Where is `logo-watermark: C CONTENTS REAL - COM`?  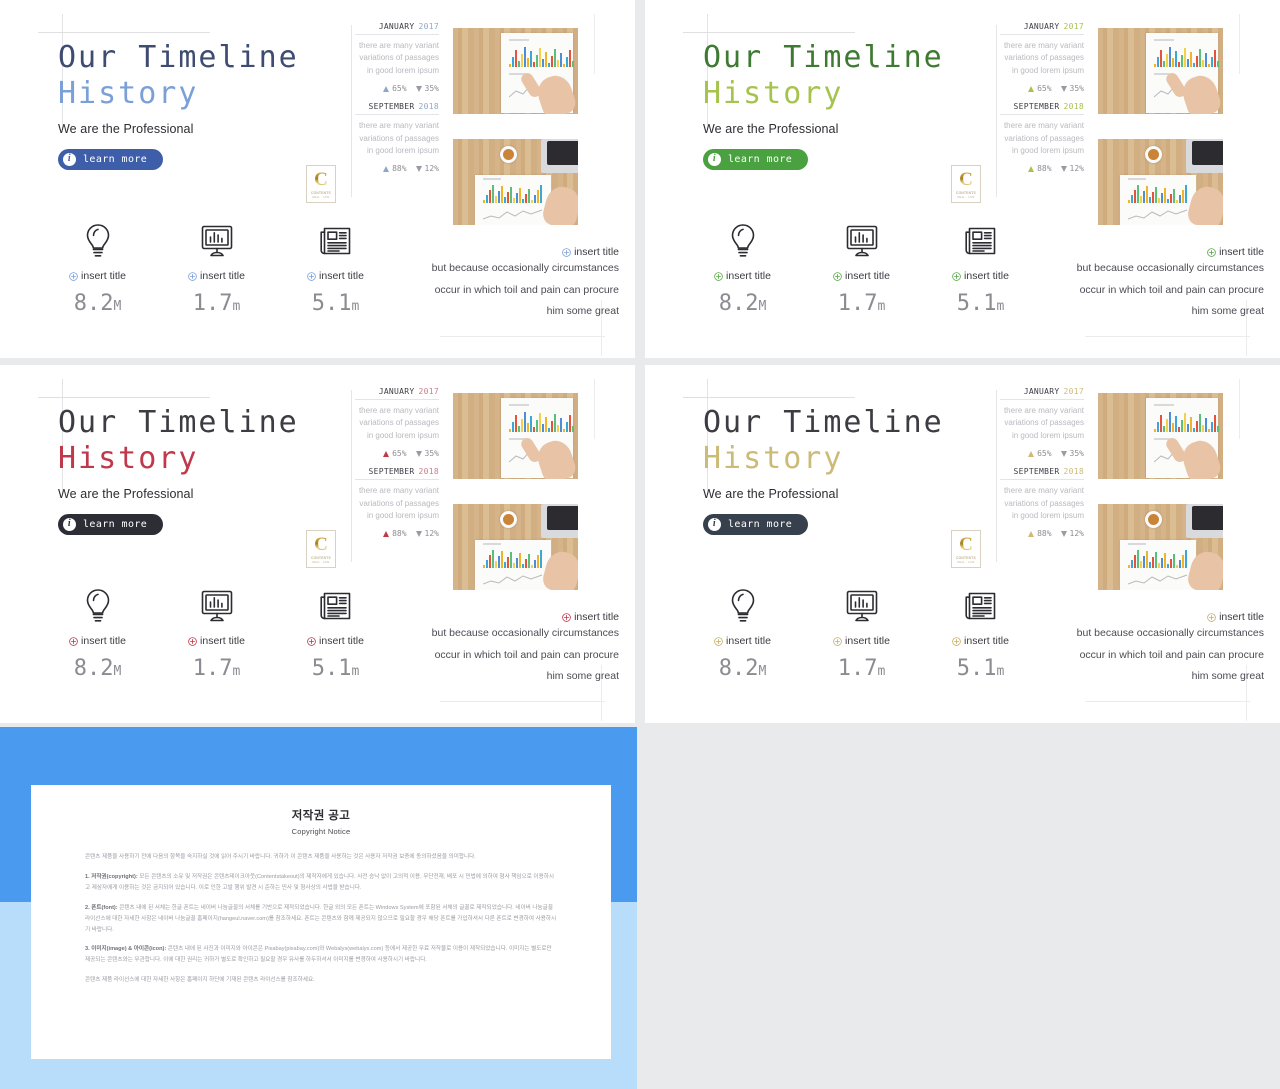
logo-watermark: C CONTENTS REAL - COM is located at coordinates (966, 549).